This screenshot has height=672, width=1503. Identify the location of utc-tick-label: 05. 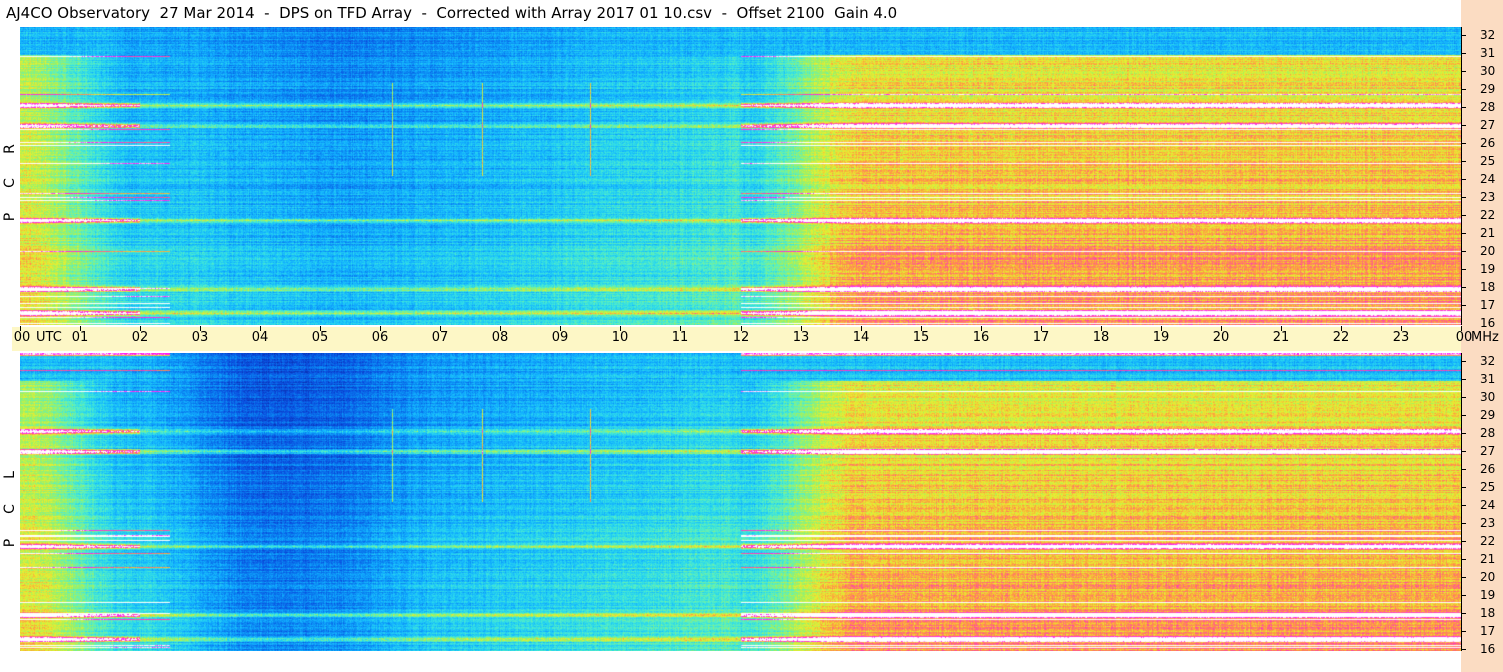
(320, 337).